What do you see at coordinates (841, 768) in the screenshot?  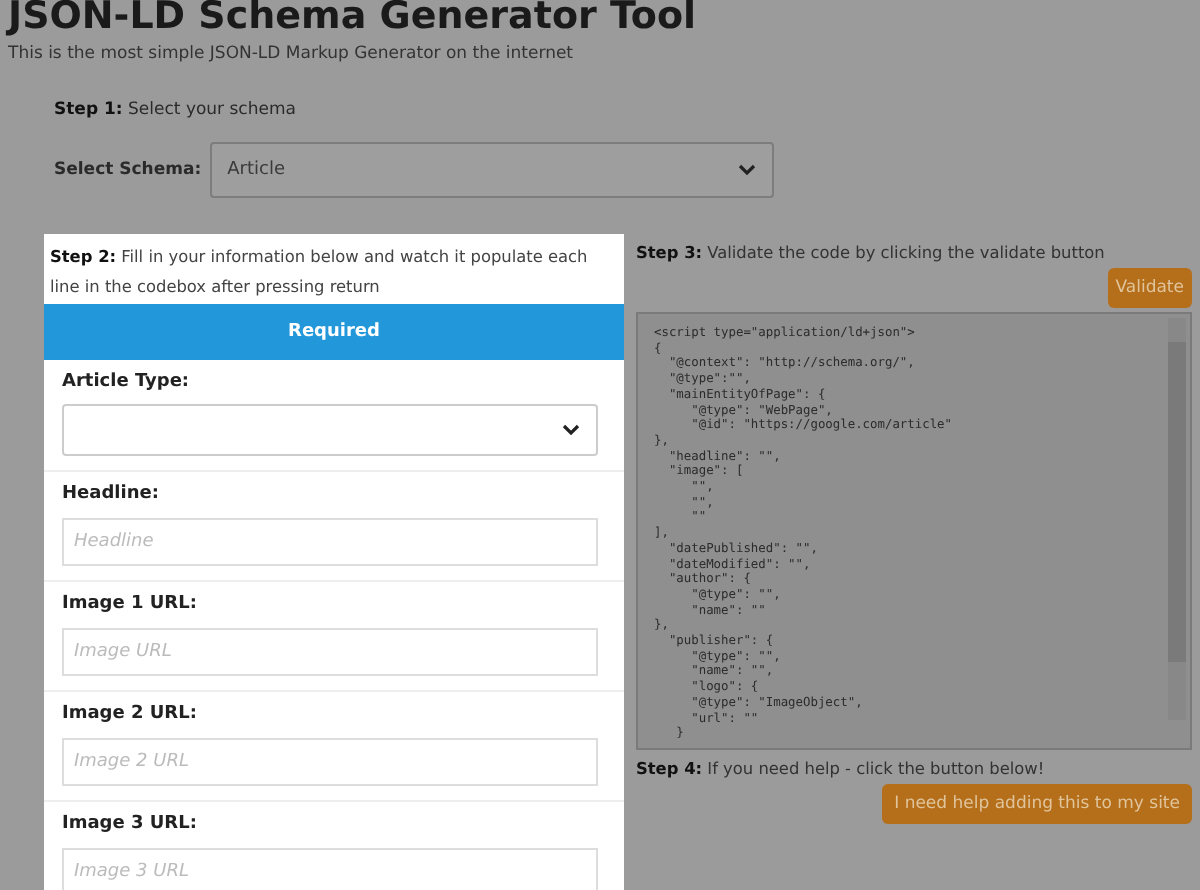 I see `step-instruction: Step 4: If you need help - click the button below!` at bounding box center [841, 768].